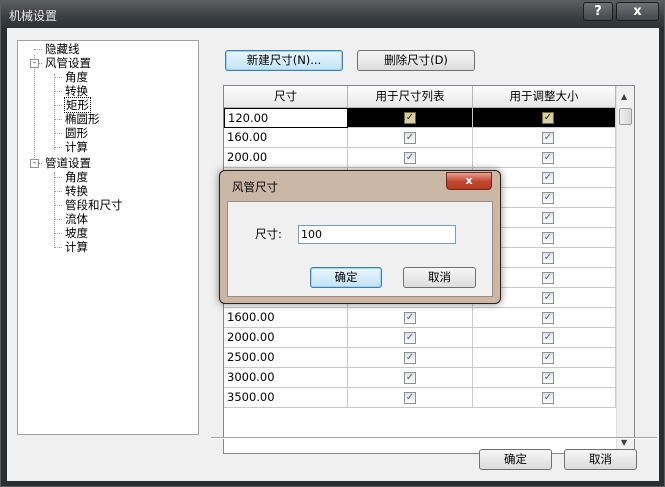  I want to click on column-header-use-in-size-list: 用于尺寸列表, so click(410, 97).